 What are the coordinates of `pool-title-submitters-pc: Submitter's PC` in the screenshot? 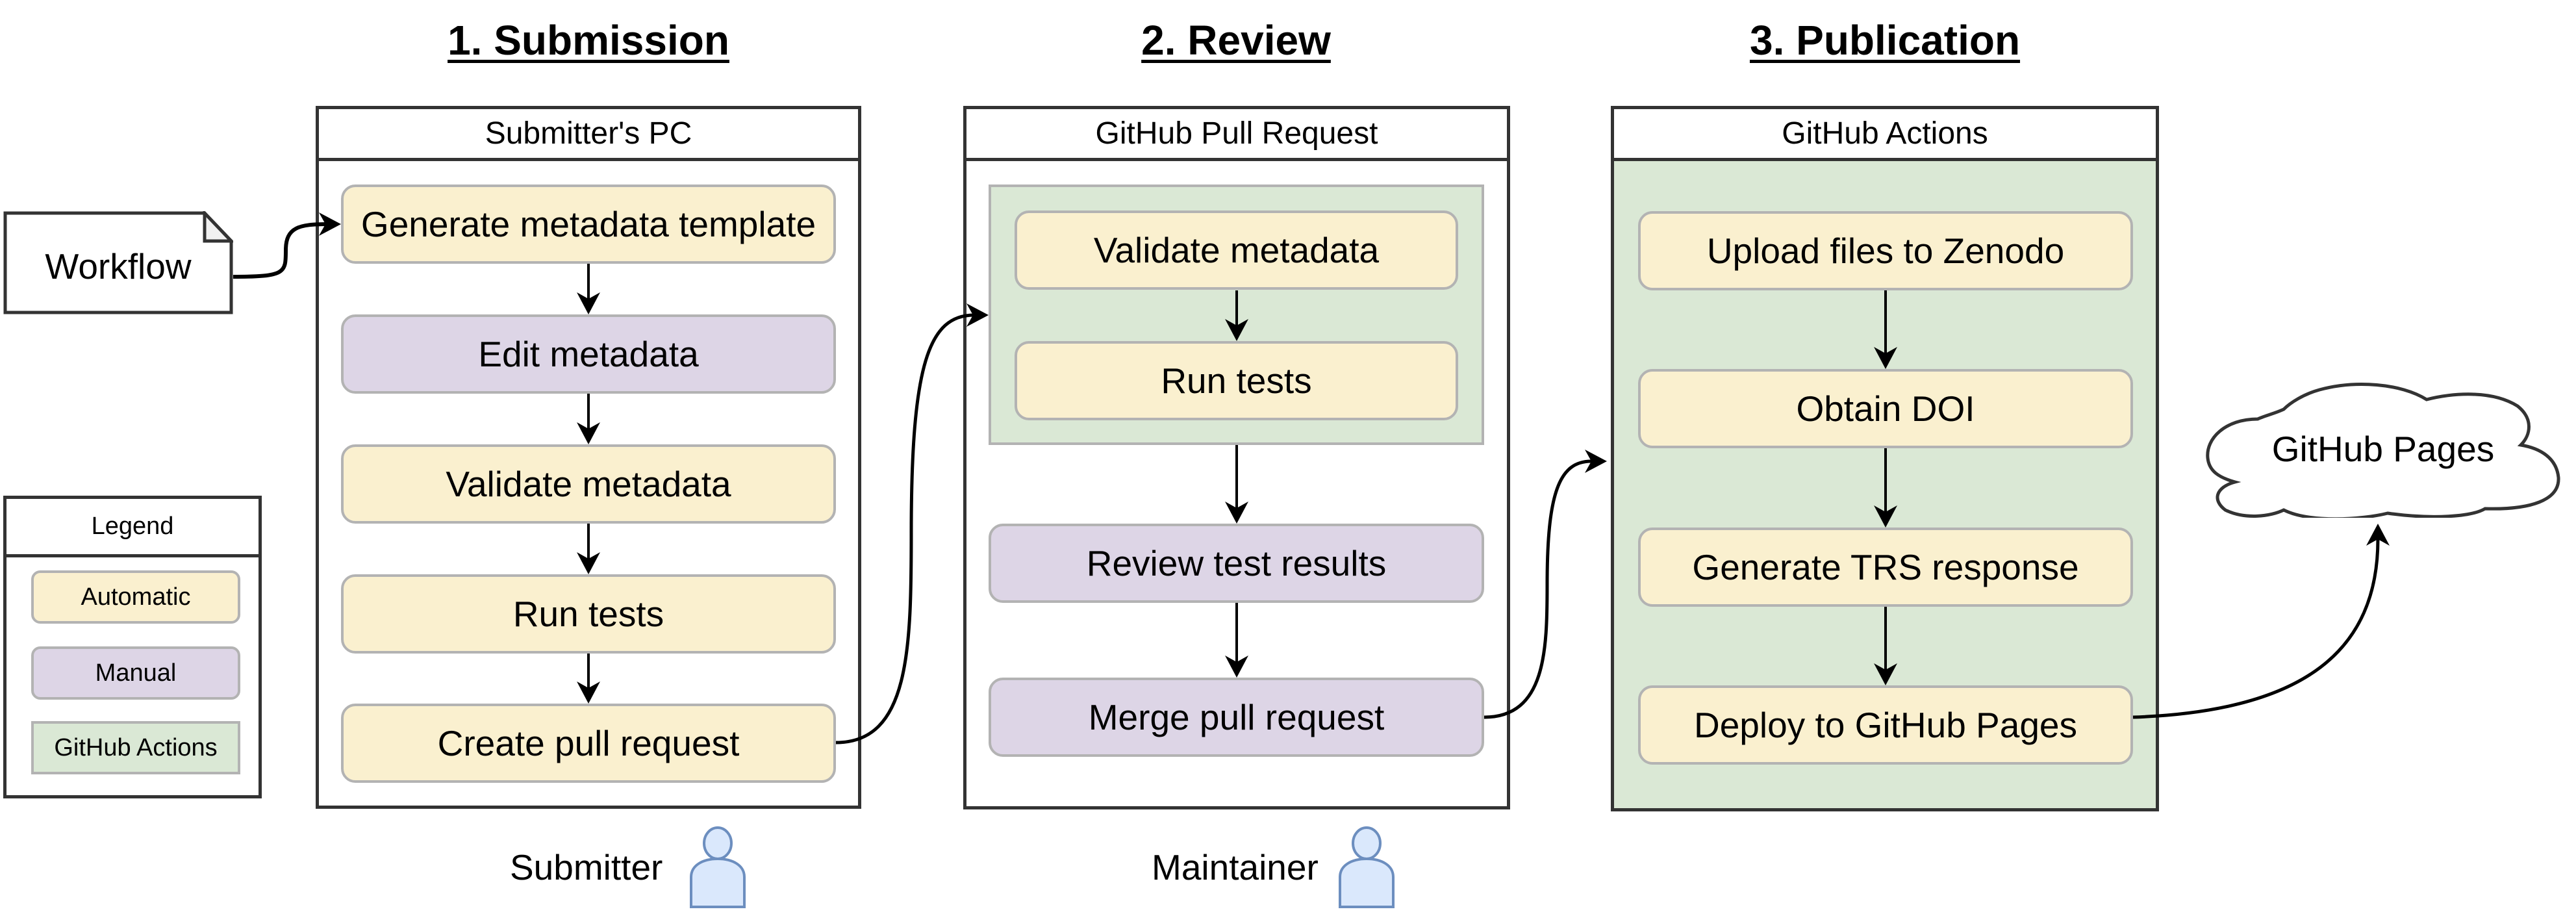 It's located at (588, 133).